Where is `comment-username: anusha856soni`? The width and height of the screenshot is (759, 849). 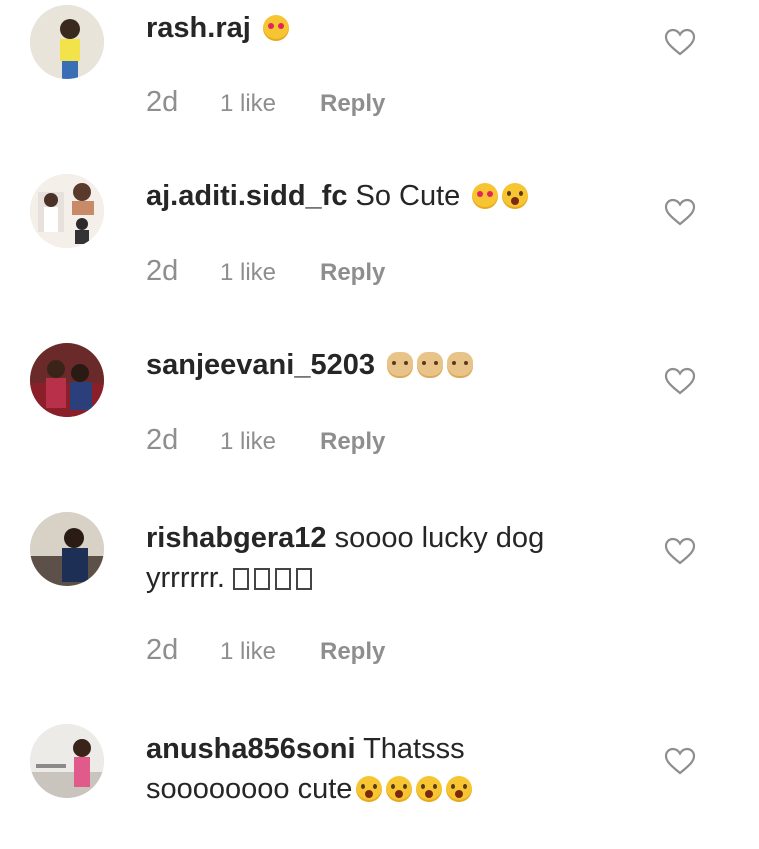
comment-username: anusha856soni is located at coordinates (251, 749).